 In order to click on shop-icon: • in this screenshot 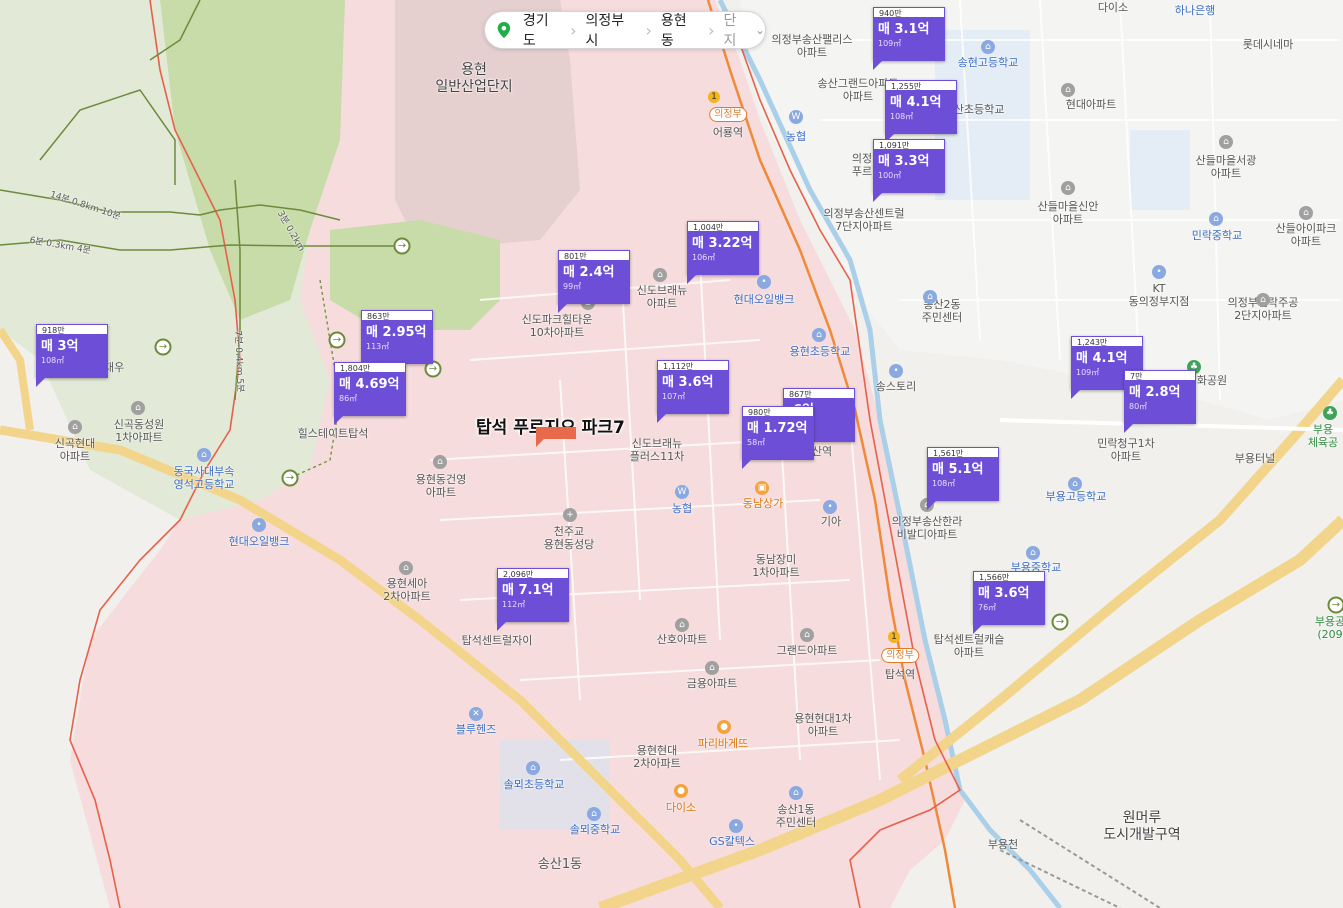, I will do `click(896, 371)`.